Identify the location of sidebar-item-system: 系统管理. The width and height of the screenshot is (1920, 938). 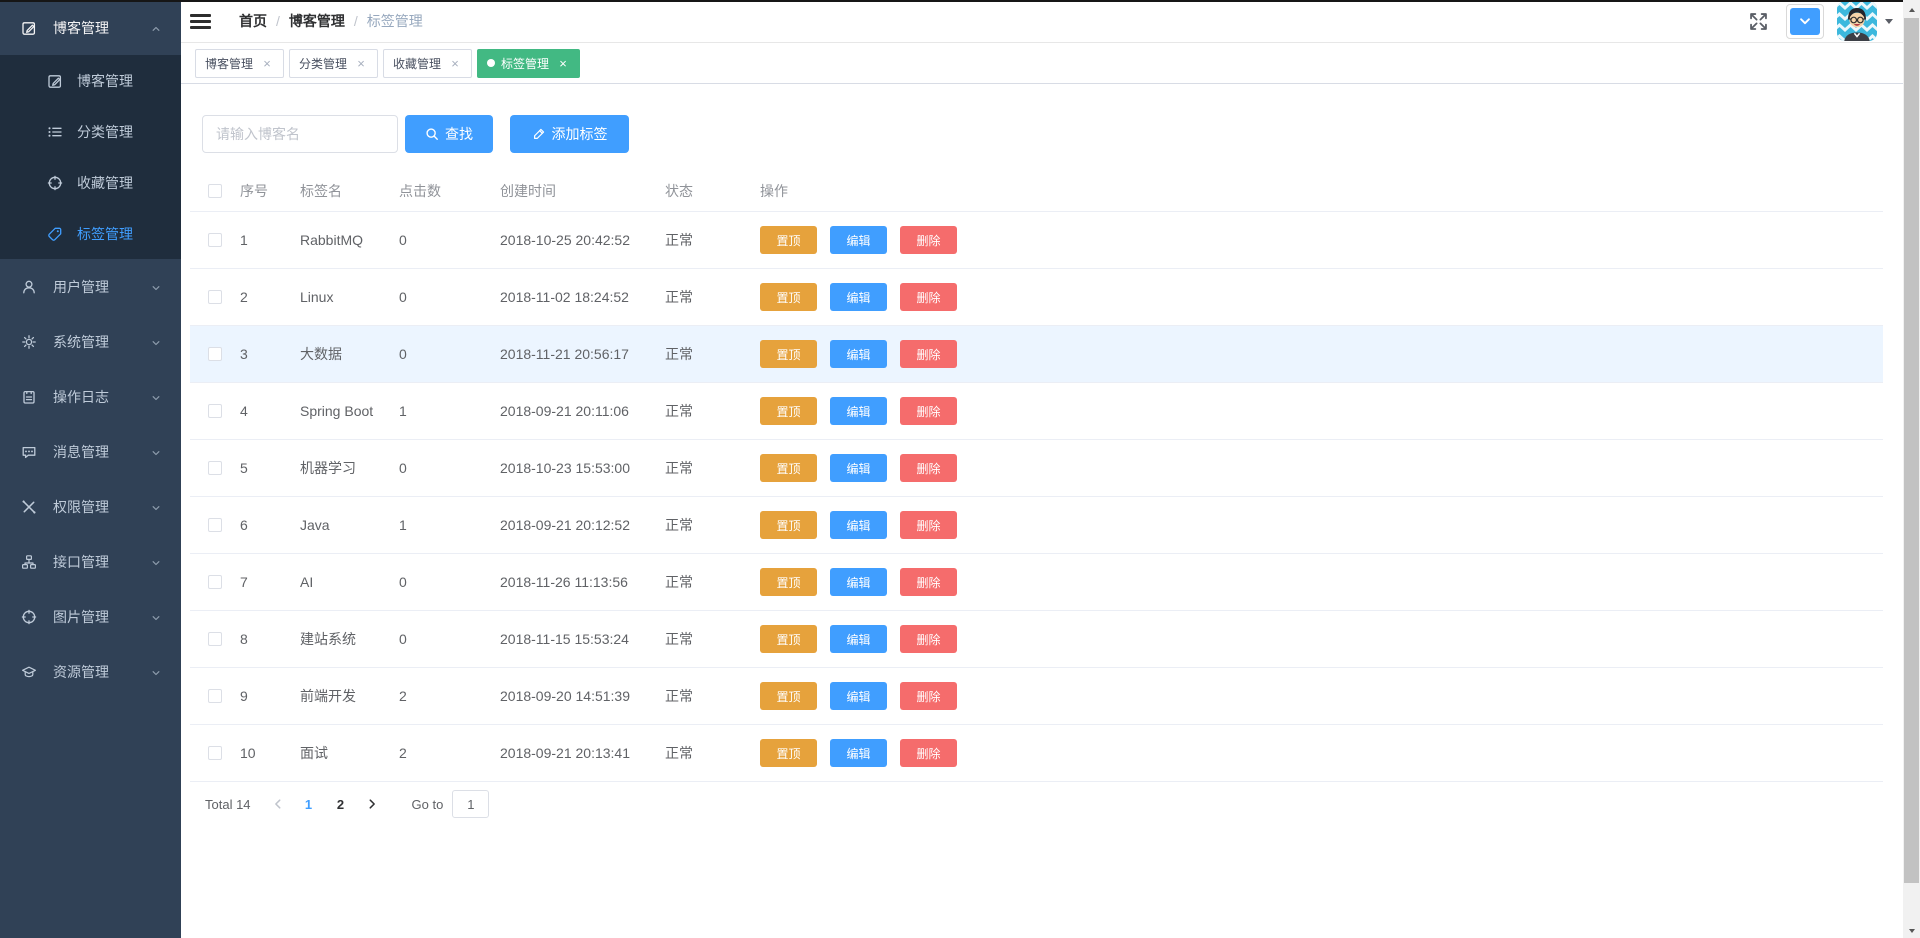
(90, 341).